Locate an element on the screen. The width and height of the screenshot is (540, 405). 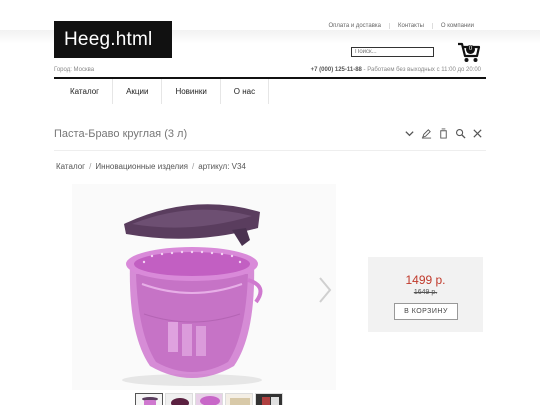
city-label: Город: Москва is located at coordinates (74, 70).